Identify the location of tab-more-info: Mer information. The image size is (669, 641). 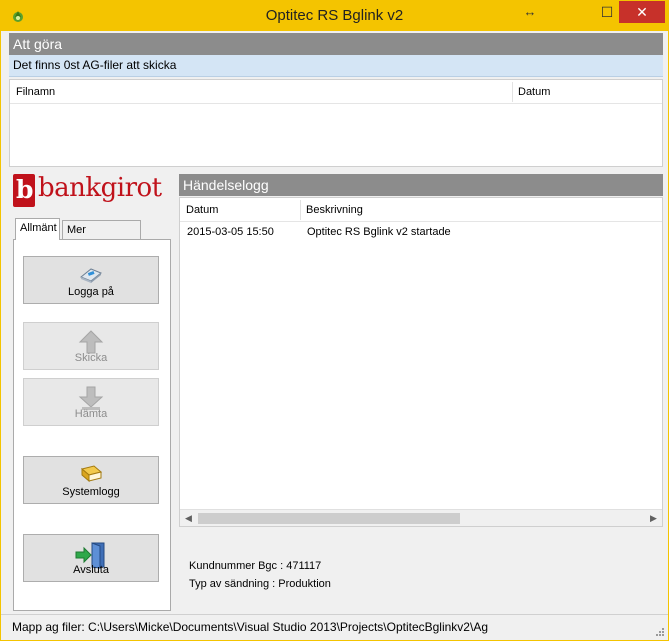
(101, 237).